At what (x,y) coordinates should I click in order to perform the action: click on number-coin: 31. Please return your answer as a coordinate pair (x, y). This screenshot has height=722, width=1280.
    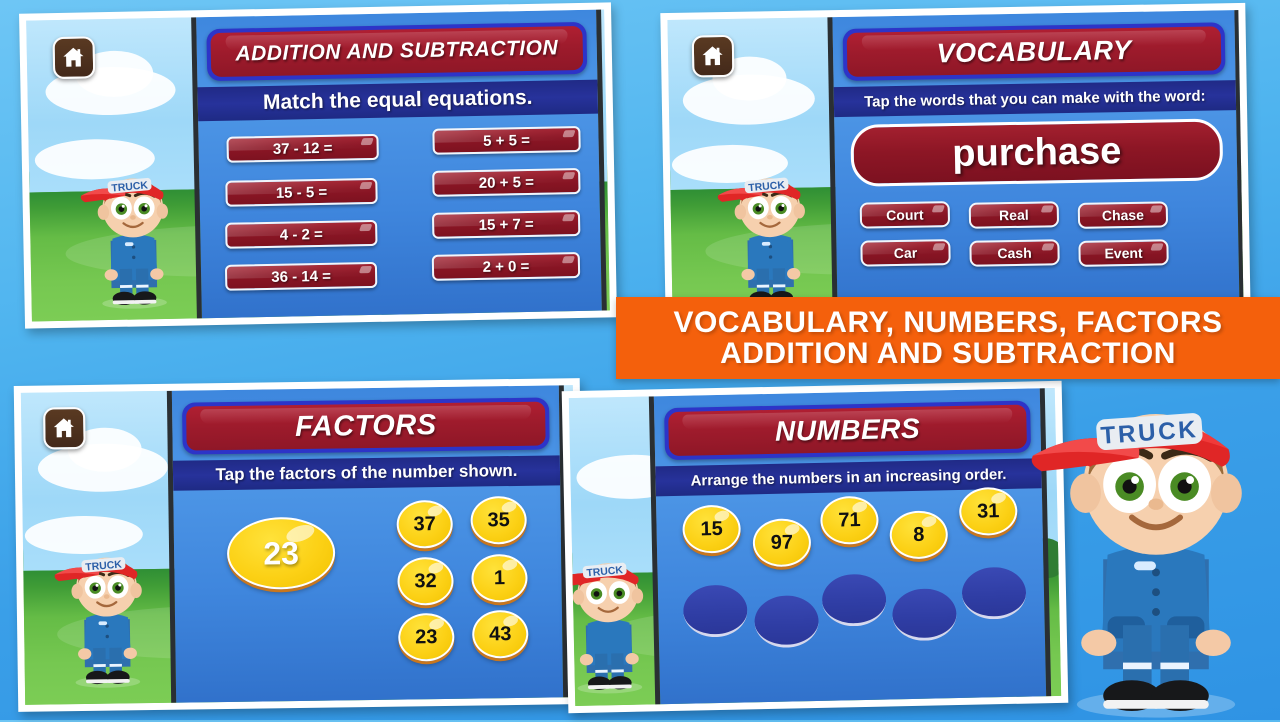
    Looking at the image, I should click on (988, 511).